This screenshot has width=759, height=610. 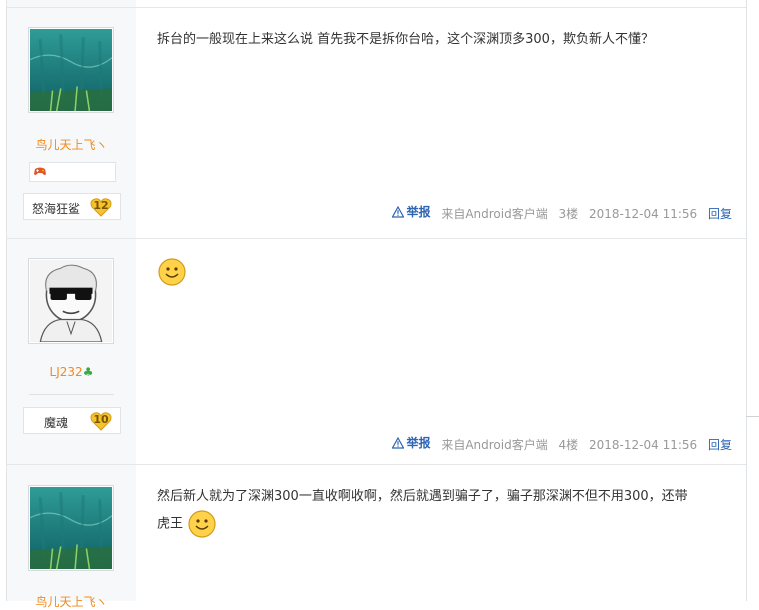 What do you see at coordinates (55, 423) in the screenshot?
I see `level-name: 魔魂` at bounding box center [55, 423].